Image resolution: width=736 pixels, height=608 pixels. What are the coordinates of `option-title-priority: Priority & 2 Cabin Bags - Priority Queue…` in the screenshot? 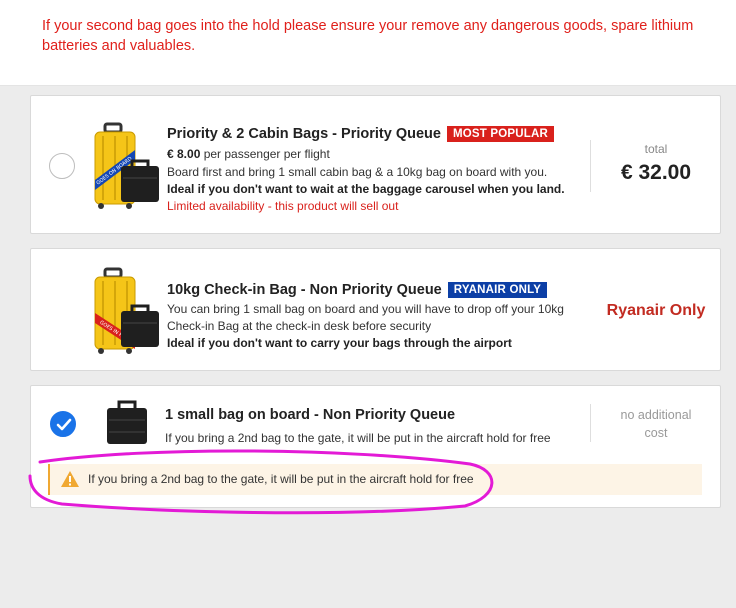 It's located at (360, 134).